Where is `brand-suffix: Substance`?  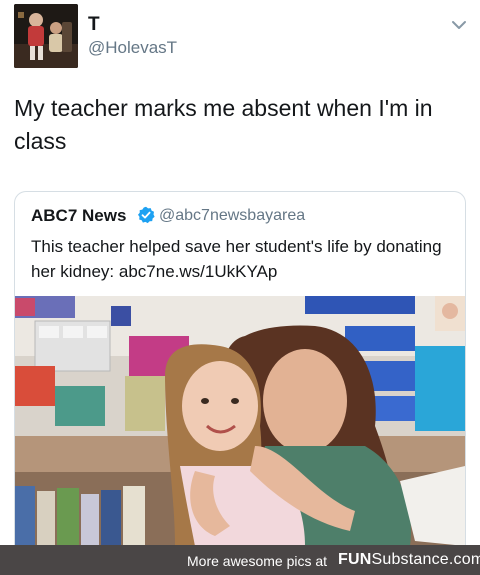
brand-suffix: Substance is located at coordinates (410, 559).